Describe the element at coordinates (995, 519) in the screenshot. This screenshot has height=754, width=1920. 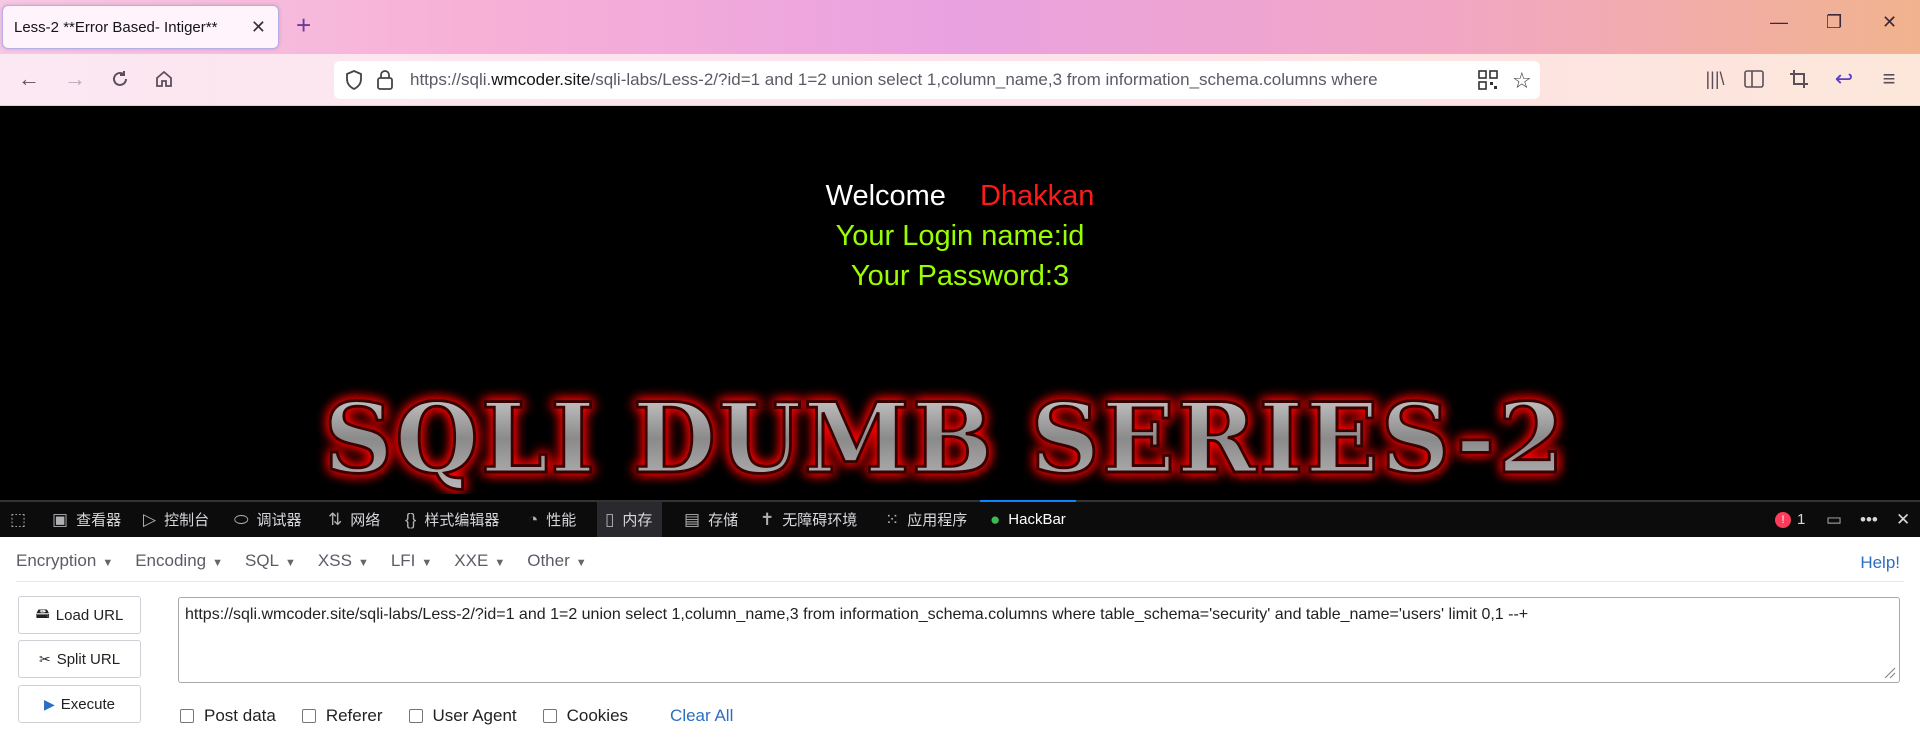
I see `hackbar-logo-icon: ●` at that location.